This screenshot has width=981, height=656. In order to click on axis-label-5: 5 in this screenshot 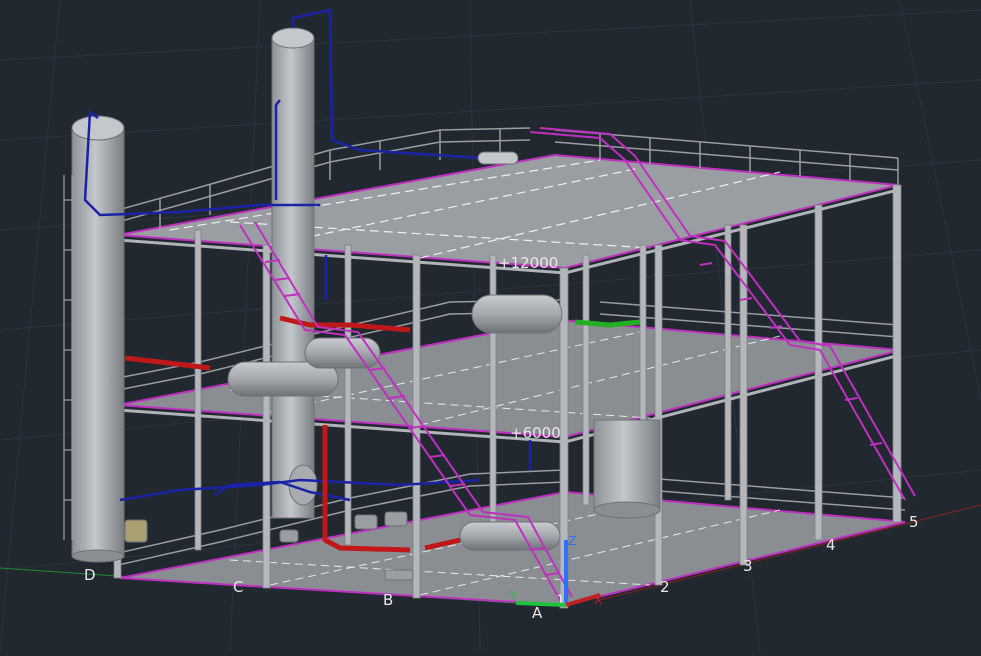, I will do `click(914, 522)`.